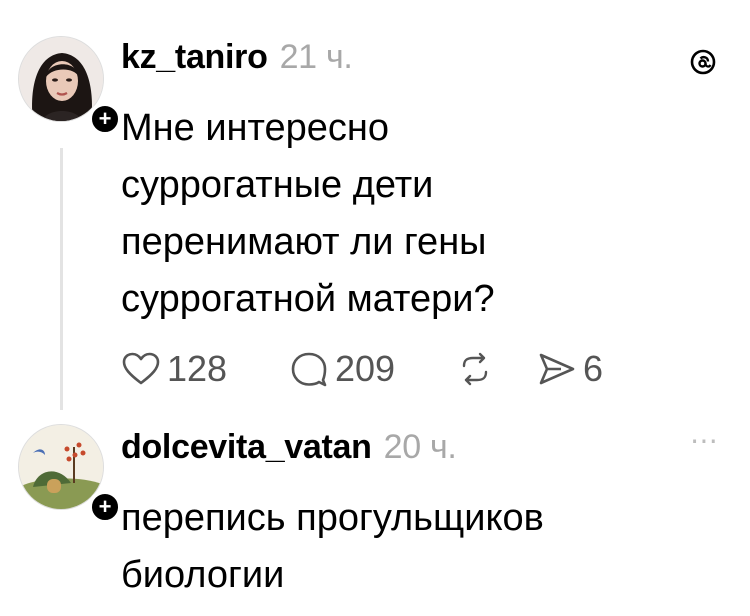 The height and width of the screenshot is (616, 750). I want to click on like-button: 128, so click(174, 369).